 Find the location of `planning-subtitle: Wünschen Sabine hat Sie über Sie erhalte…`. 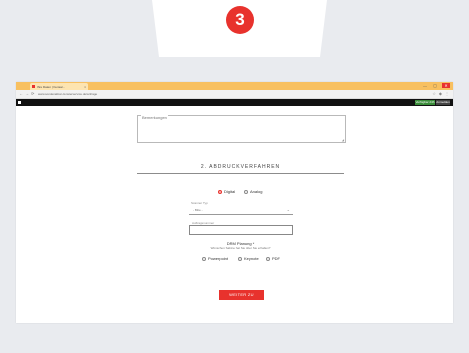

planning-subtitle: Wünschen Sabine hat Sie über Sie erhalte… is located at coordinates (240, 248).